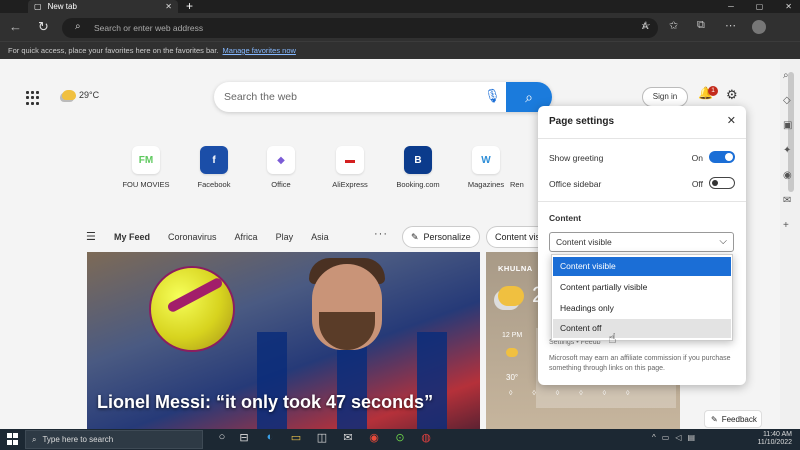 Image resolution: width=800 pixels, height=450 pixels. Describe the element at coordinates (733, 419) in the screenshot. I see `feedback-button: ✎ Feedback` at that location.